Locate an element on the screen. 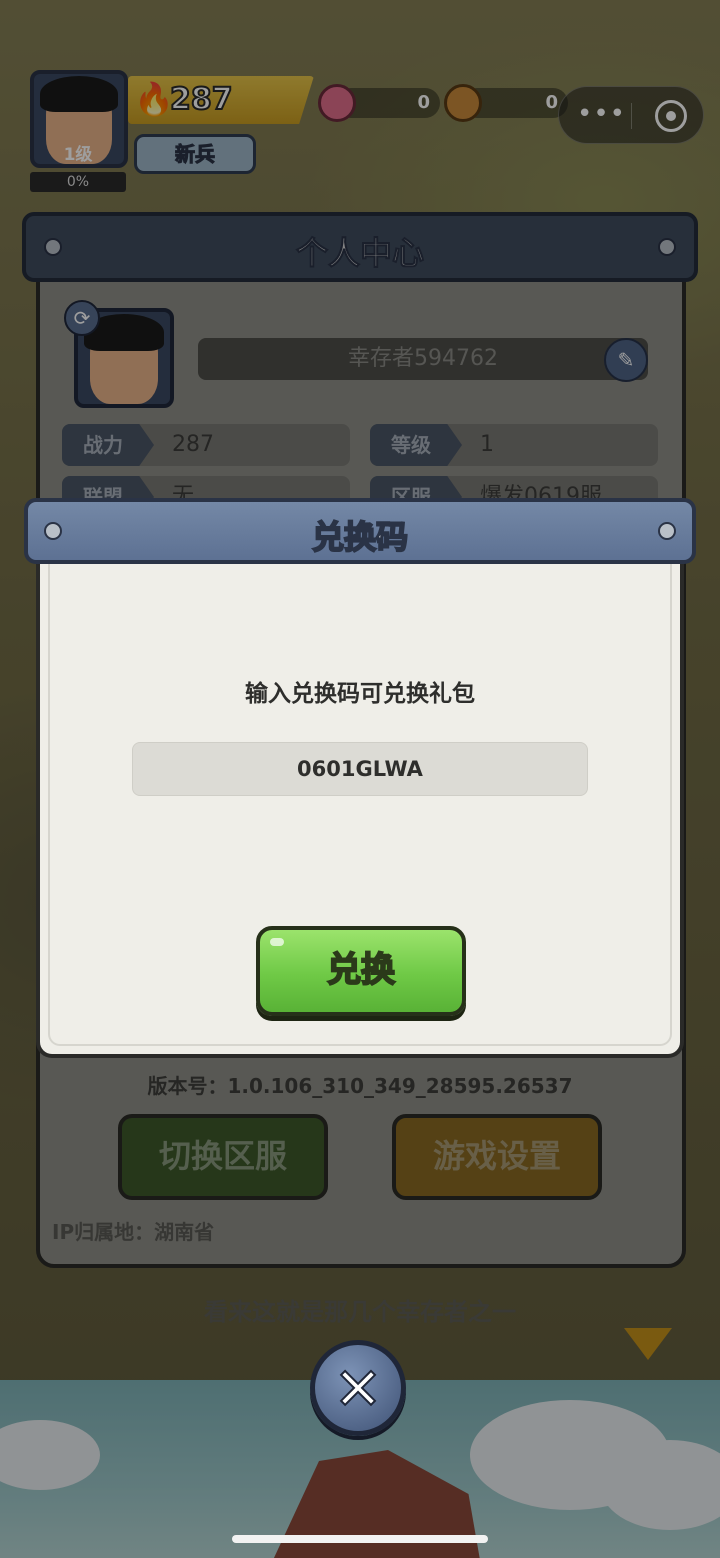 The image size is (720, 1558). redeem-button: 兑换 is located at coordinates (361, 971).